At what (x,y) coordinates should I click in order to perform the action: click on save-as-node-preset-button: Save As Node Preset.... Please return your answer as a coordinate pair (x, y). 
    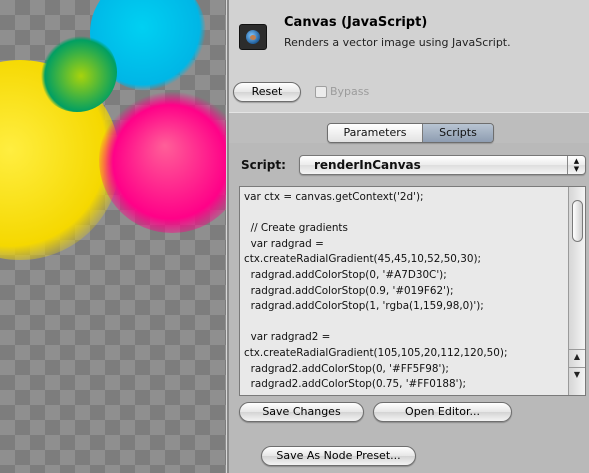
    Looking at the image, I should click on (338, 456).